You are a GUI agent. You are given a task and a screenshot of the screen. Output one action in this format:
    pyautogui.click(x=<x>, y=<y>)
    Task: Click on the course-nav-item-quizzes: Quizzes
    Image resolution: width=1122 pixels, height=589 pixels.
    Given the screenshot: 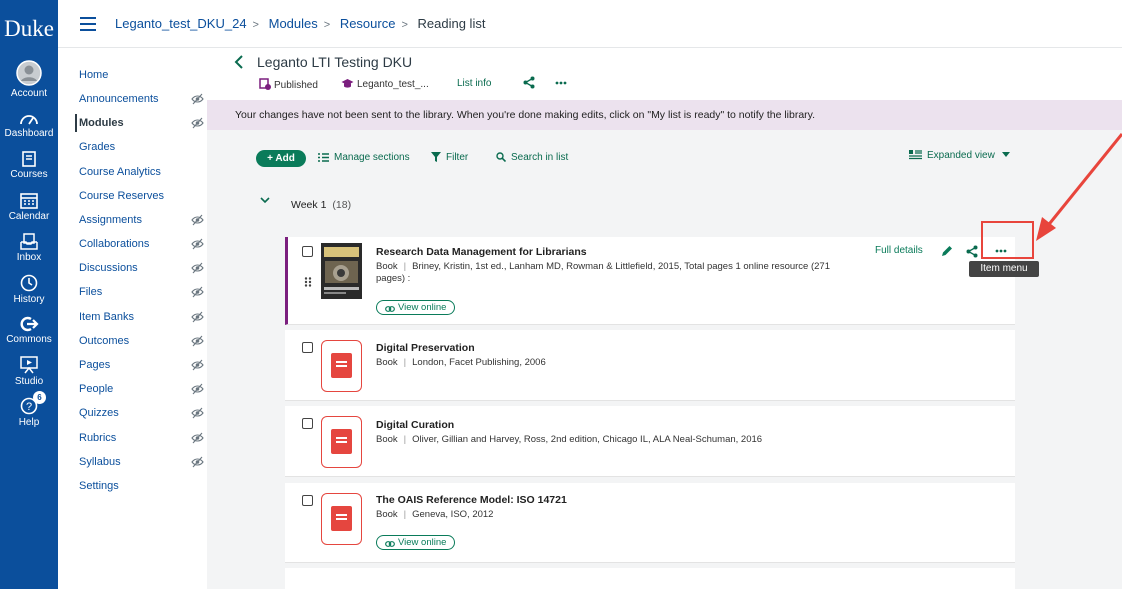 What is the action you would take?
    pyautogui.click(x=141, y=413)
    